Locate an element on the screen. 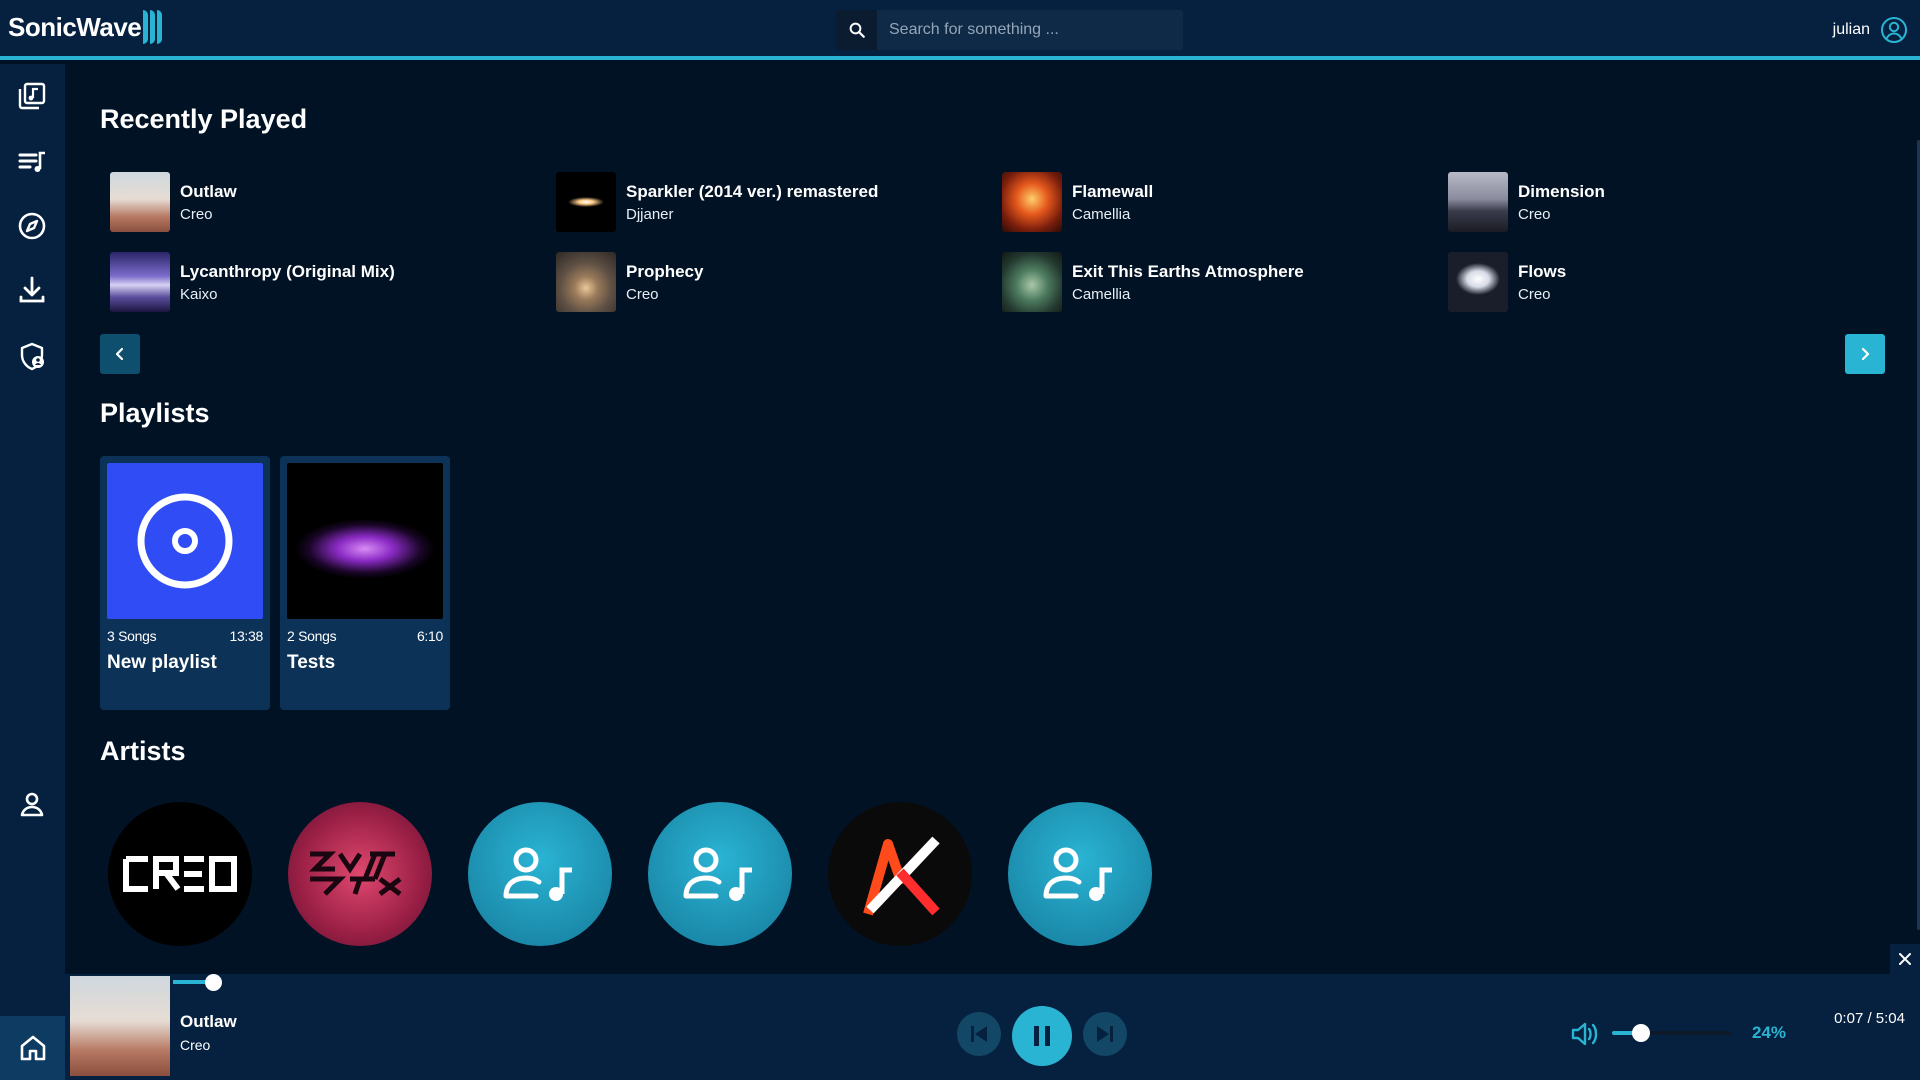  creo-logo is located at coordinates (180, 874).